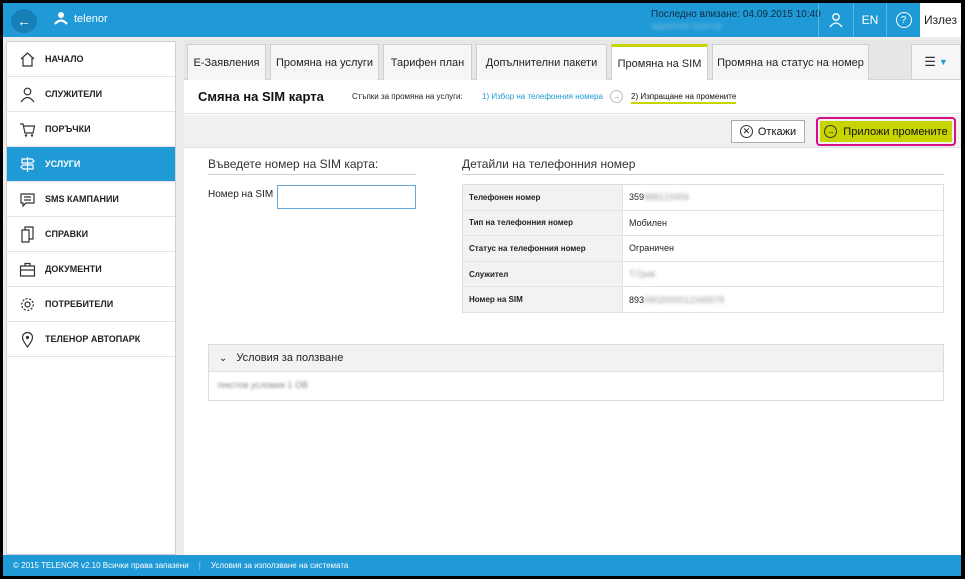 Image resolution: width=965 pixels, height=579 pixels. I want to click on arrow-left-icon: ←, so click(24, 21).